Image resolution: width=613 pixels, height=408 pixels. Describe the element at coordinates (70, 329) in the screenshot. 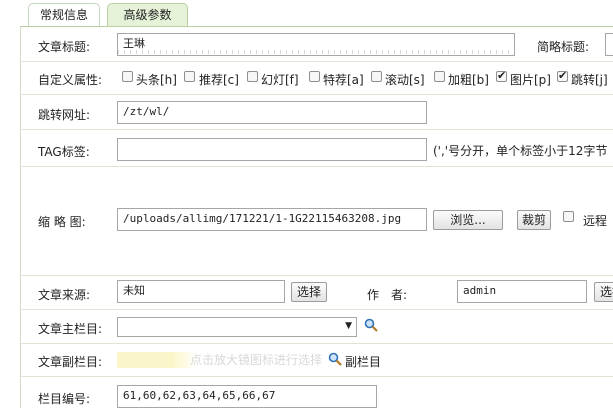

I see `main-column-label: 文章主栏目:` at that location.